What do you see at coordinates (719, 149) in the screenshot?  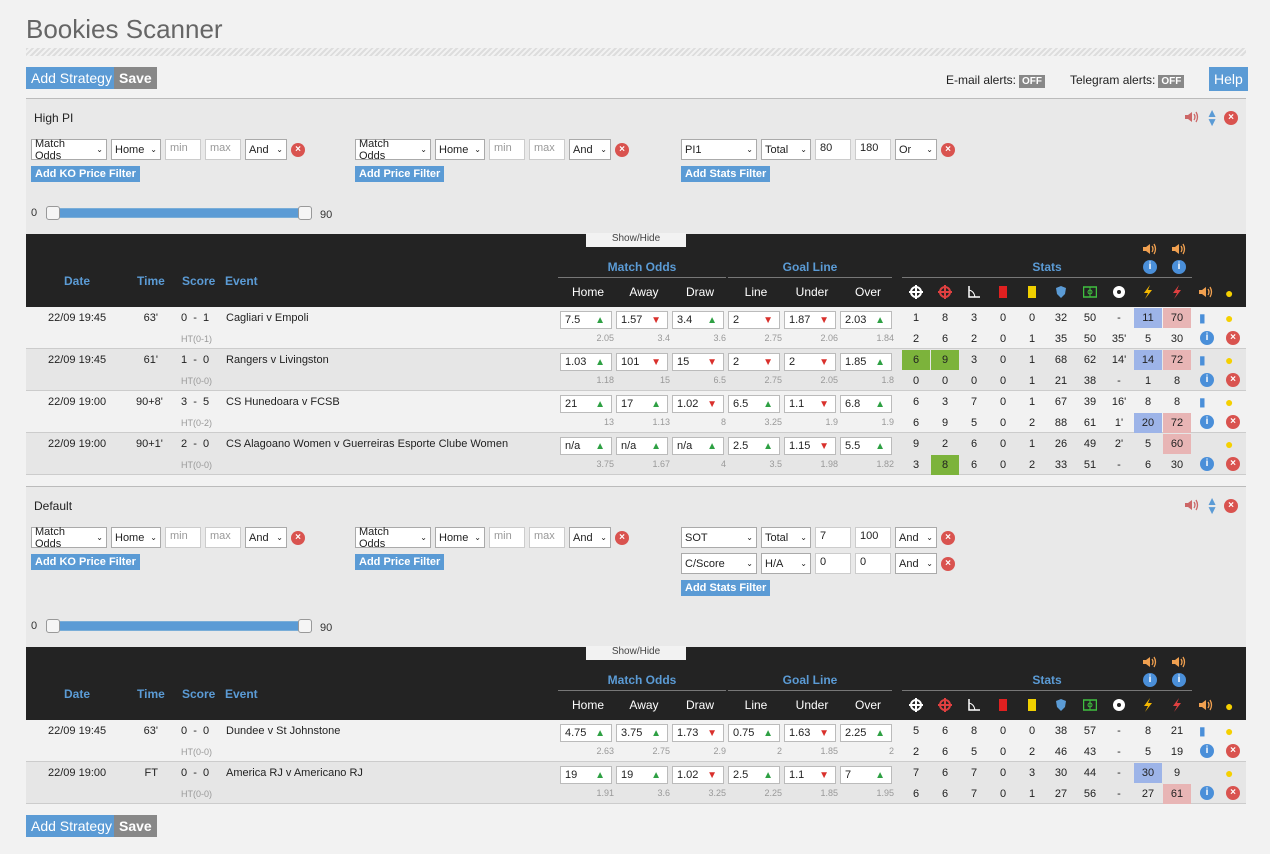 I see `stats-stat-select: PI1 ⌄` at bounding box center [719, 149].